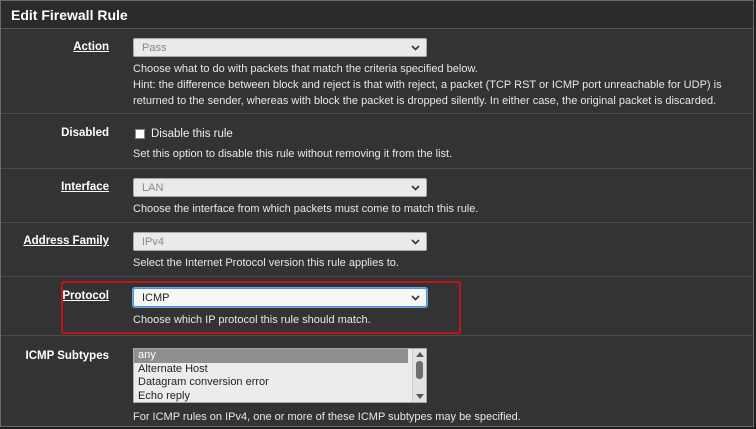 Image resolution: width=756 pixels, height=429 pixels. I want to click on action-label: Action, so click(61, 71).